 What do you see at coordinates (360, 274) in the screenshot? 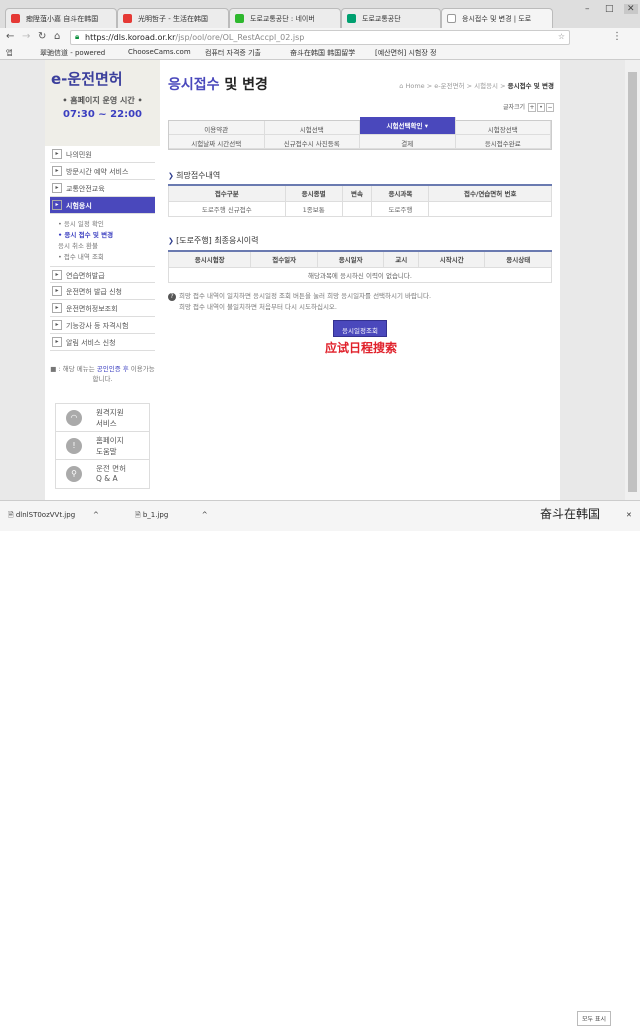
I see `empty-message: 해당과목에 응시하신 이력이 없습니다.` at bounding box center [360, 274].